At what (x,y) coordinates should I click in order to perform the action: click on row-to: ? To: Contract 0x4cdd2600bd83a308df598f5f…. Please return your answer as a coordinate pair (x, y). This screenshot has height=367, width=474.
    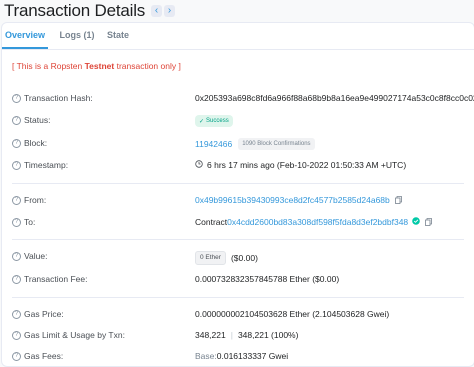
    Looking at the image, I should click on (239, 224).